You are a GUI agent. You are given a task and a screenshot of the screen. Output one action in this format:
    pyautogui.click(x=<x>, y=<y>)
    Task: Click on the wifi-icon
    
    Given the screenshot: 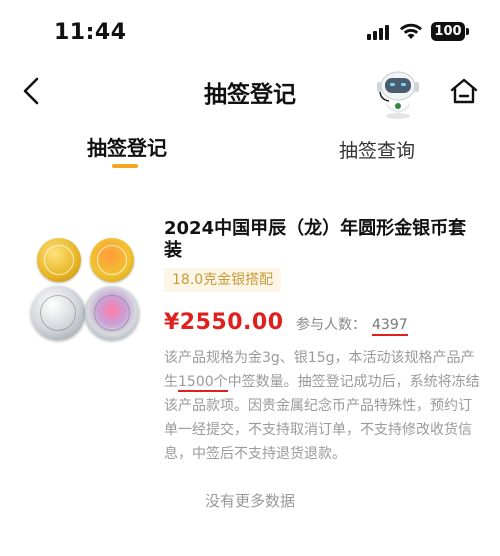 What is the action you would take?
    pyautogui.click(x=411, y=31)
    